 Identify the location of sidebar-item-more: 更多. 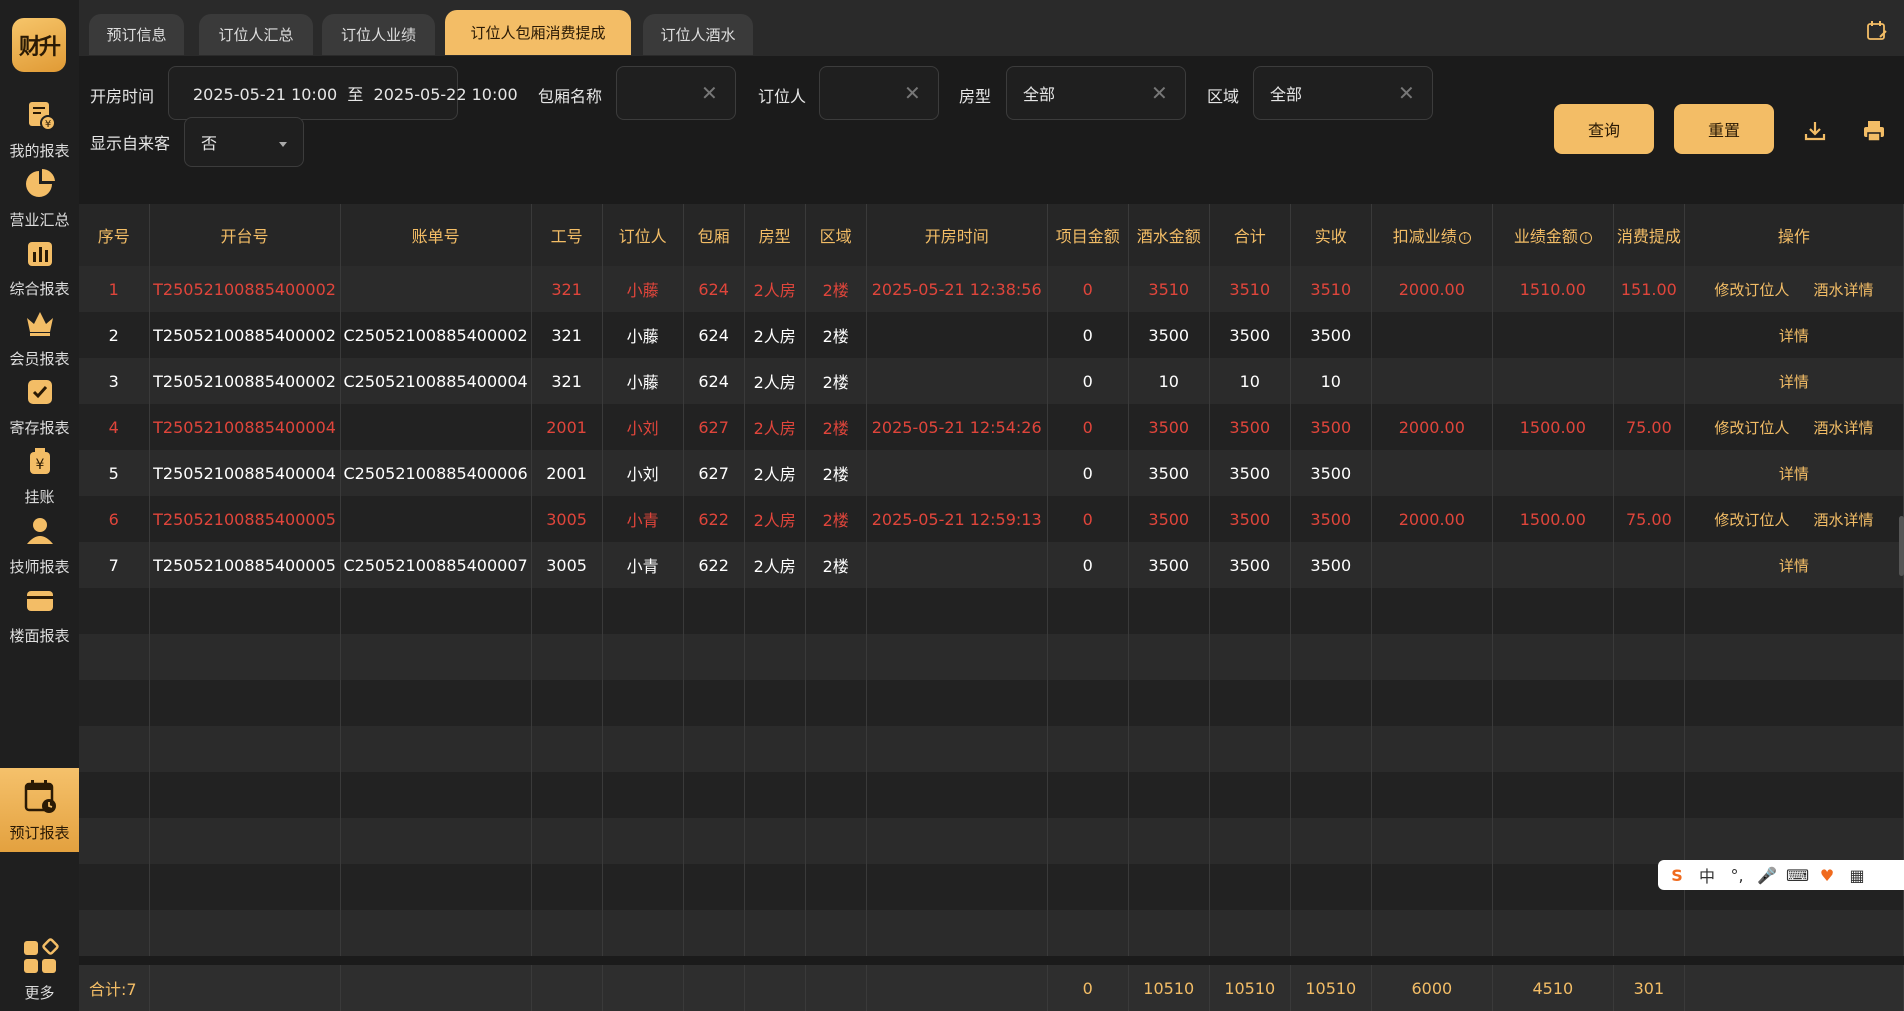
(39, 969).